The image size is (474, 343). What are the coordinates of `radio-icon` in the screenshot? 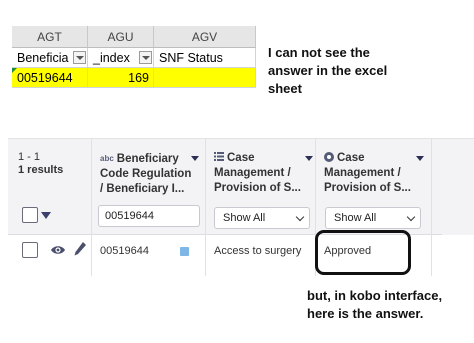 It's located at (329, 157).